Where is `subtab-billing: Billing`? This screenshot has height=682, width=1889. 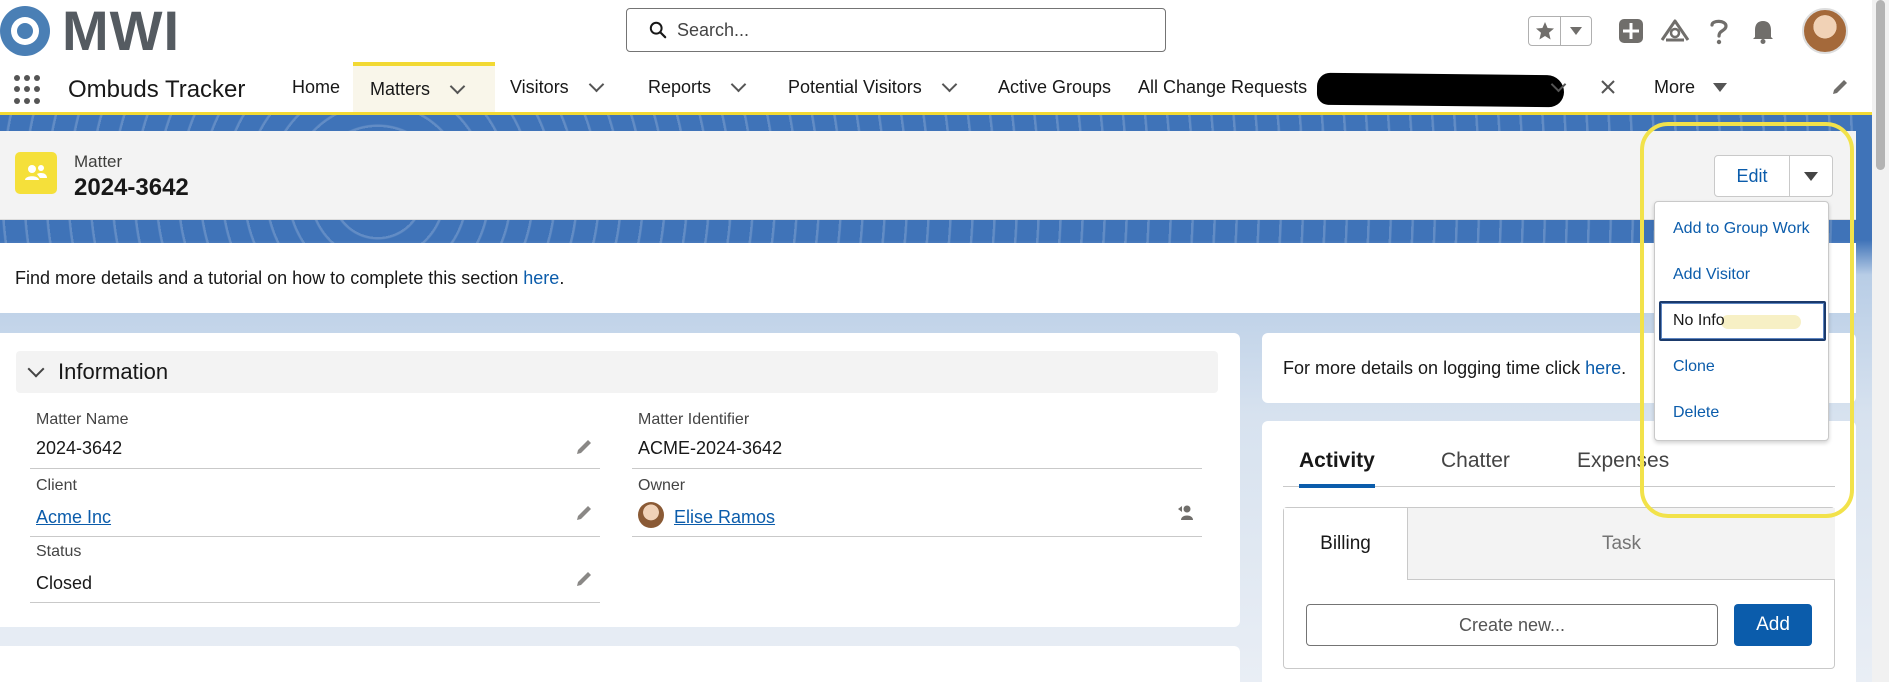 subtab-billing: Billing is located at coordinates (1345, 544).